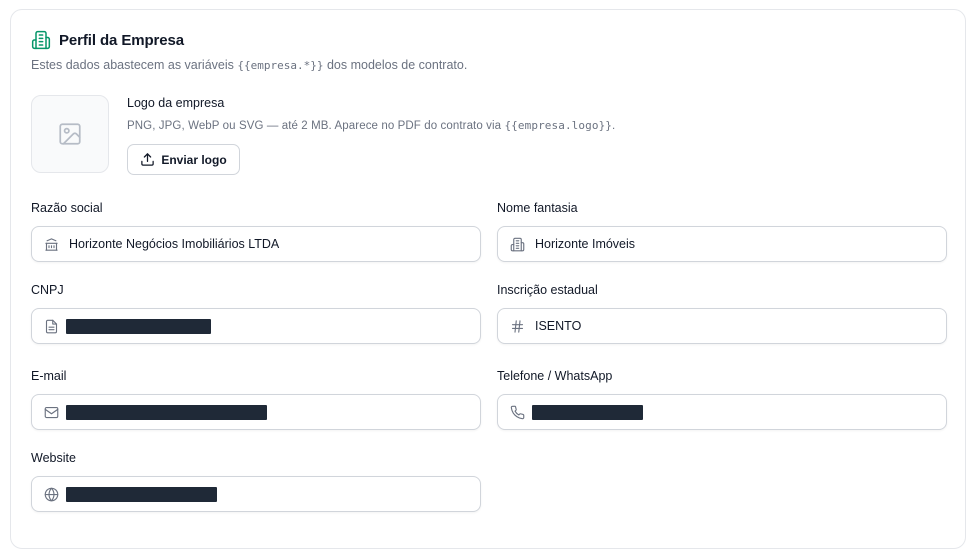  What do you see at coordinates (256, 326) in the screenshot?
I see `cnpj-input` at bounding box center [256, 326].